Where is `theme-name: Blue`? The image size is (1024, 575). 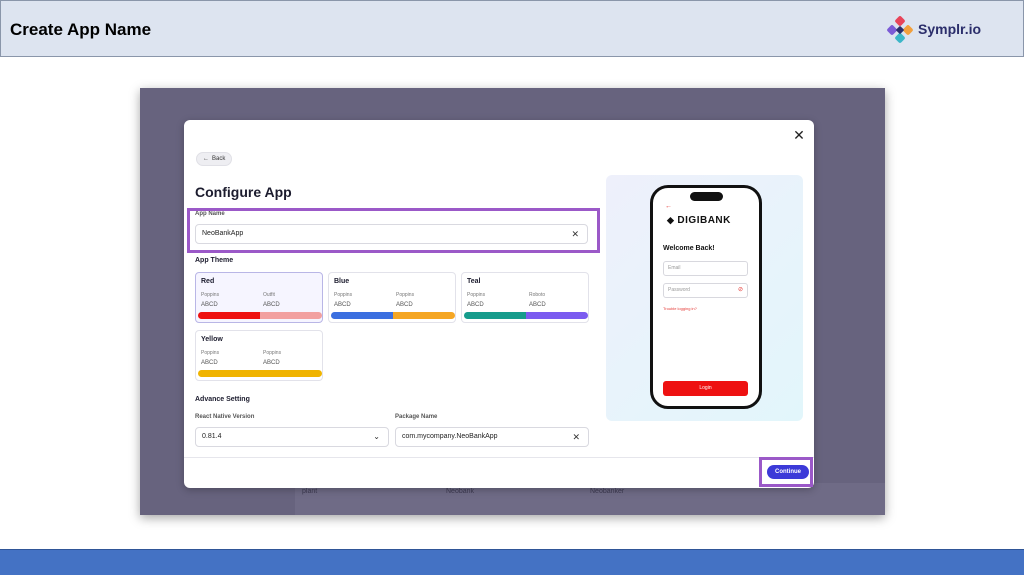
theme-name: Blue is located at coordinates (342, 281).